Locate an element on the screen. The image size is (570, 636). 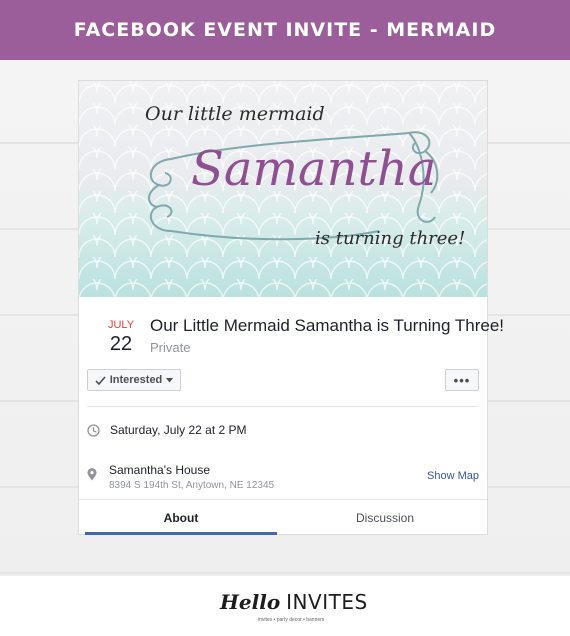
more-options-button: ••• is located at coordinates (462, 380).